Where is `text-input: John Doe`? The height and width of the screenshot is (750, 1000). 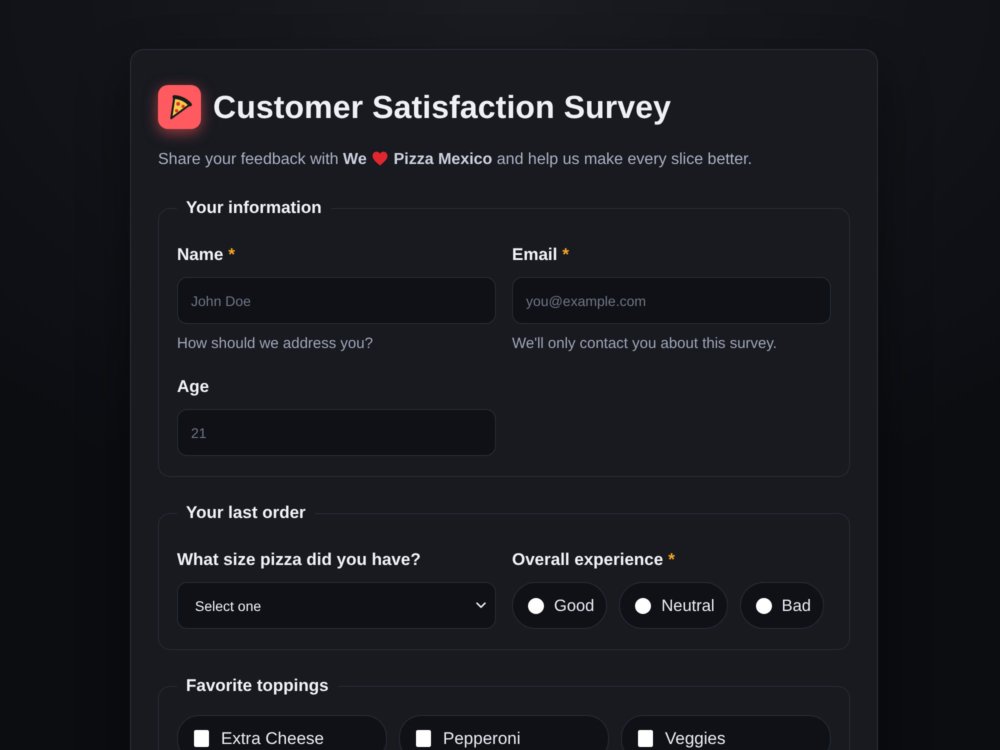
text-input: John Doe is located at coordinates (336, 300).